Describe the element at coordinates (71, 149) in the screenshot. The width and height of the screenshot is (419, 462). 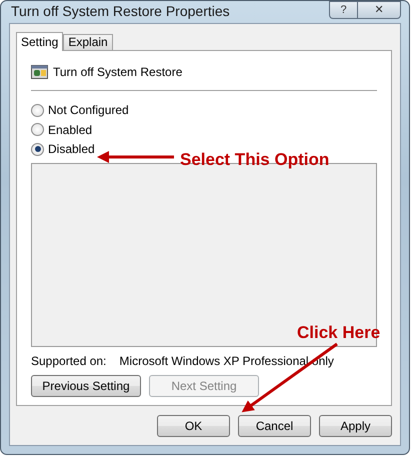
I see `radio-label: Disabled` at that location.